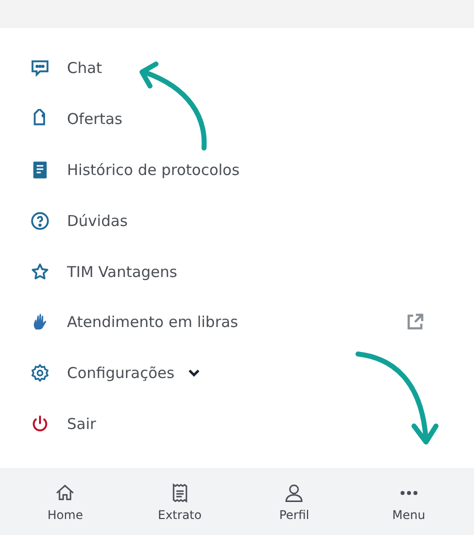 This screenshot has height=535, width=474. What do you see at coordinates (415, 322) in the screenshot?
I see `external-link-icon` at bounding box center [415, 322].